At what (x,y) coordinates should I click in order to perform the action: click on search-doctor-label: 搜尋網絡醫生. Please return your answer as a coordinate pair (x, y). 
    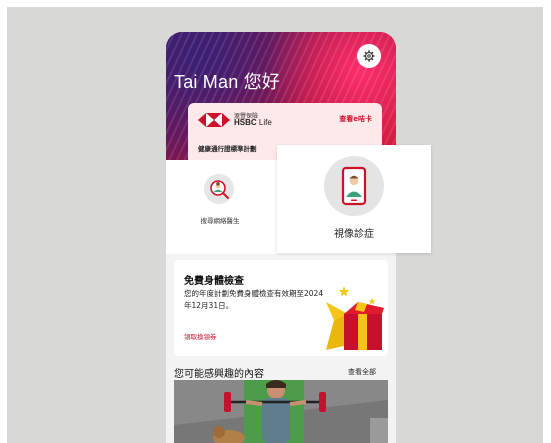
    Looking at the image, I should click on (220, 221).